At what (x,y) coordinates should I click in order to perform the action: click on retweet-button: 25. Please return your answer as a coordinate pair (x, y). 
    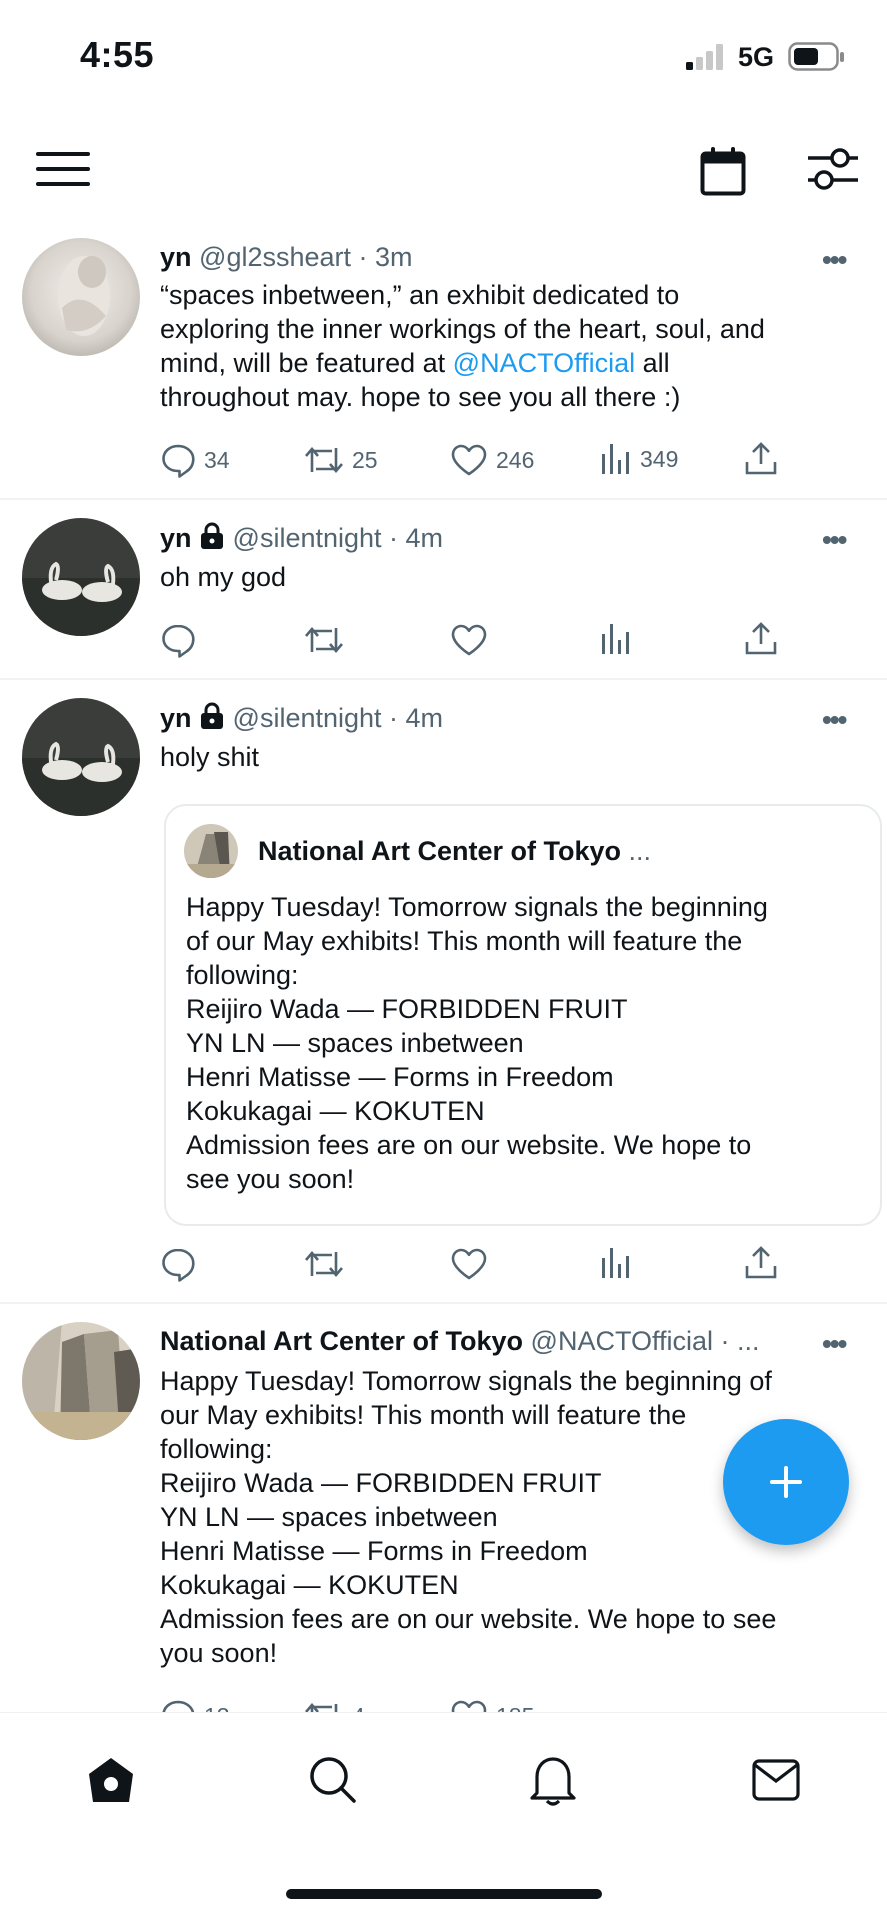
    Looking at the image, I should click on (341, 460).